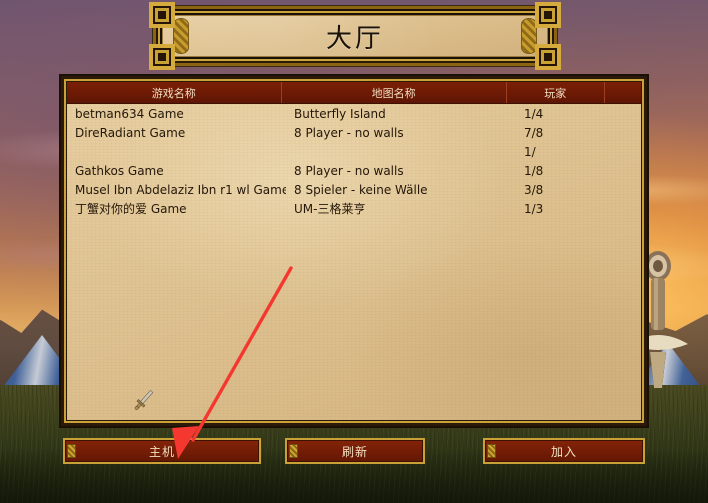 The height and width of the screenshot is (503, 708). What do you see at coordinates (330, 209) in the screenshot?
I see `cell-map-name: UM-三格莱亨` at bounding box center [330, 209].